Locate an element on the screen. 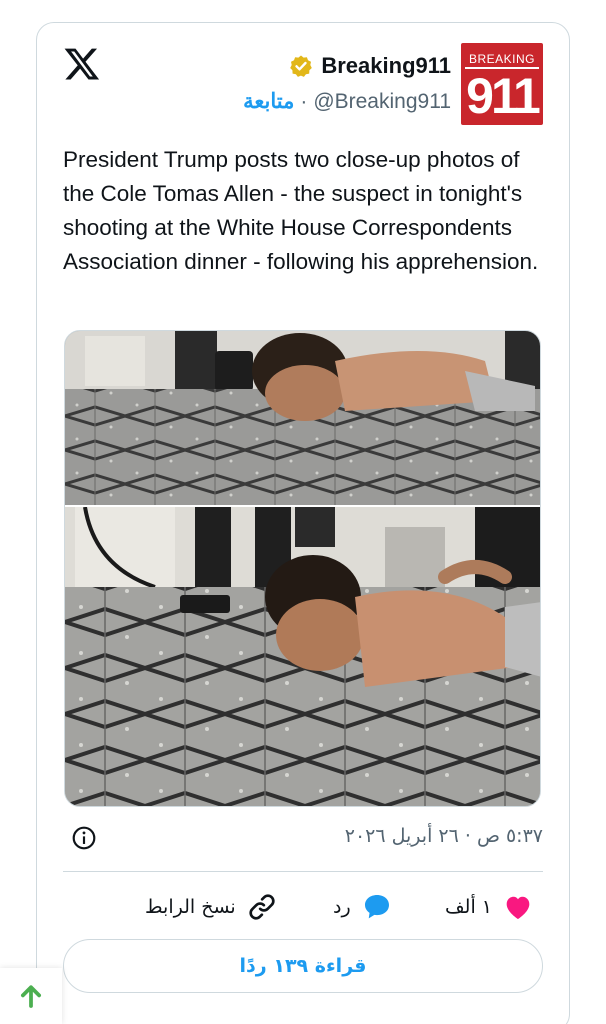 The width and height of the screenshot is (606, 1024). author-handle-row: متابعة · @Breaking911 is located at coordinates (347, 101).